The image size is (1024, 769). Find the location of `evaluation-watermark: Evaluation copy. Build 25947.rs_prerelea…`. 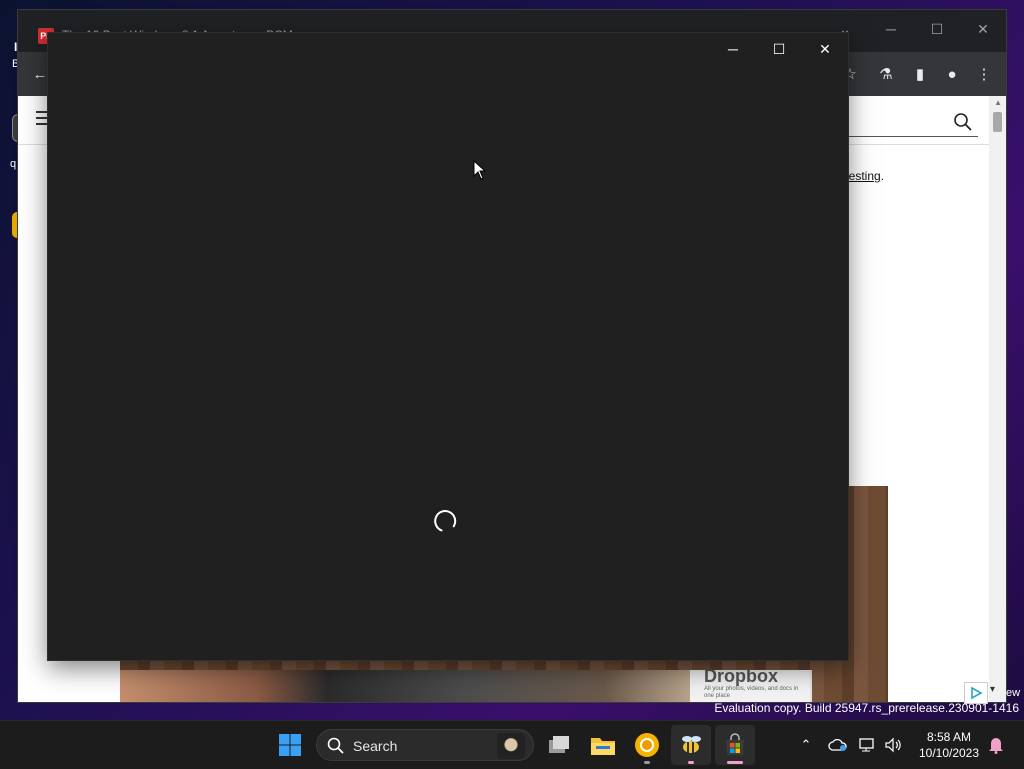

evaluation-watermark: Evaluation copy. Build 25947.rs_prerelea… is located at coordinates (866, 708).